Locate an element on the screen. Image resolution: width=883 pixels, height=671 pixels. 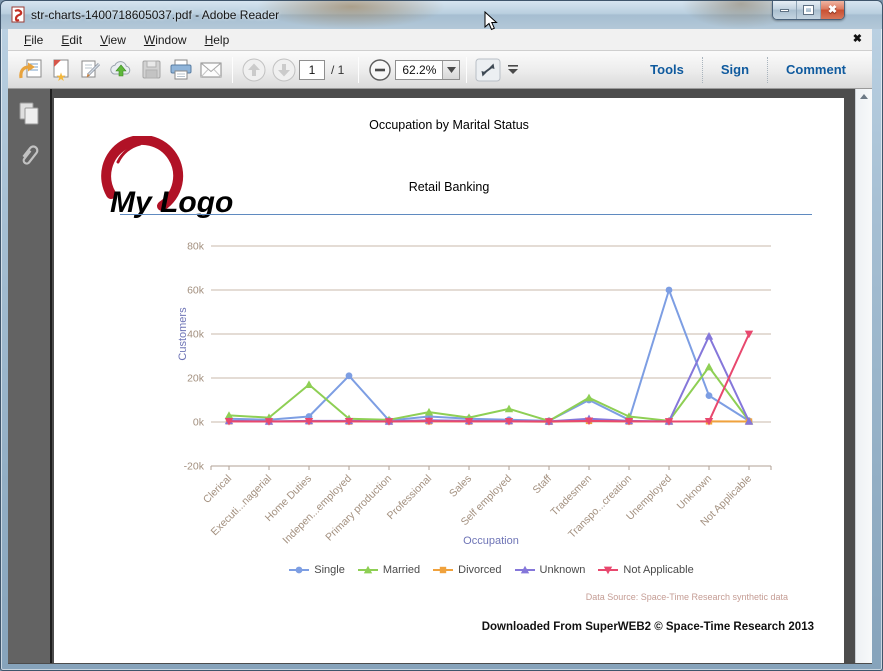
zoom-out-icon is located at coordinates (380, 69).